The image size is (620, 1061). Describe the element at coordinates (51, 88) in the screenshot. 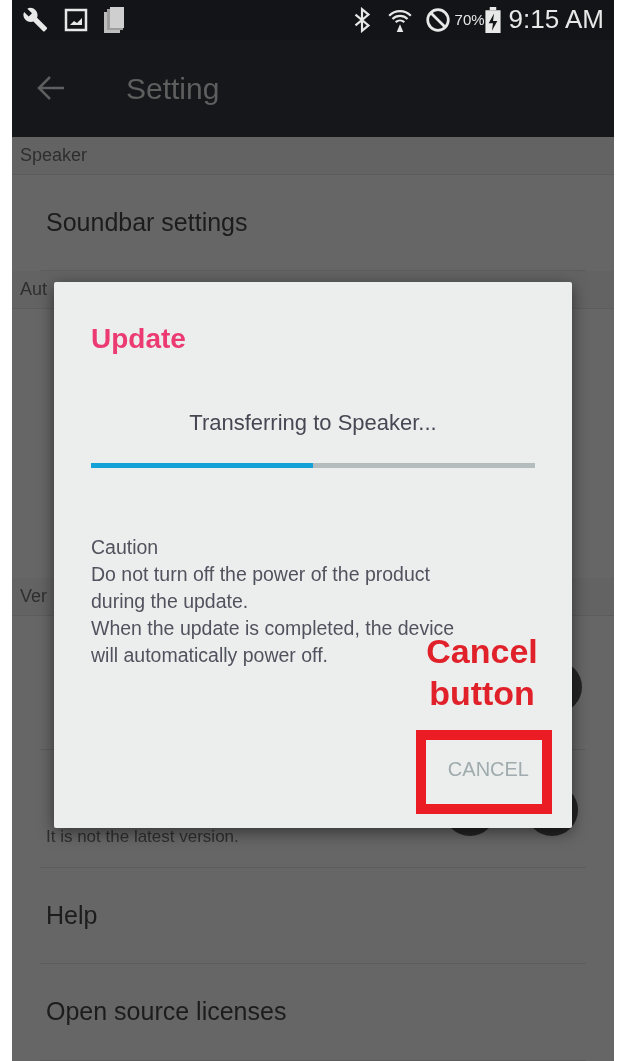

I see `back-arrow-icon` at that location.